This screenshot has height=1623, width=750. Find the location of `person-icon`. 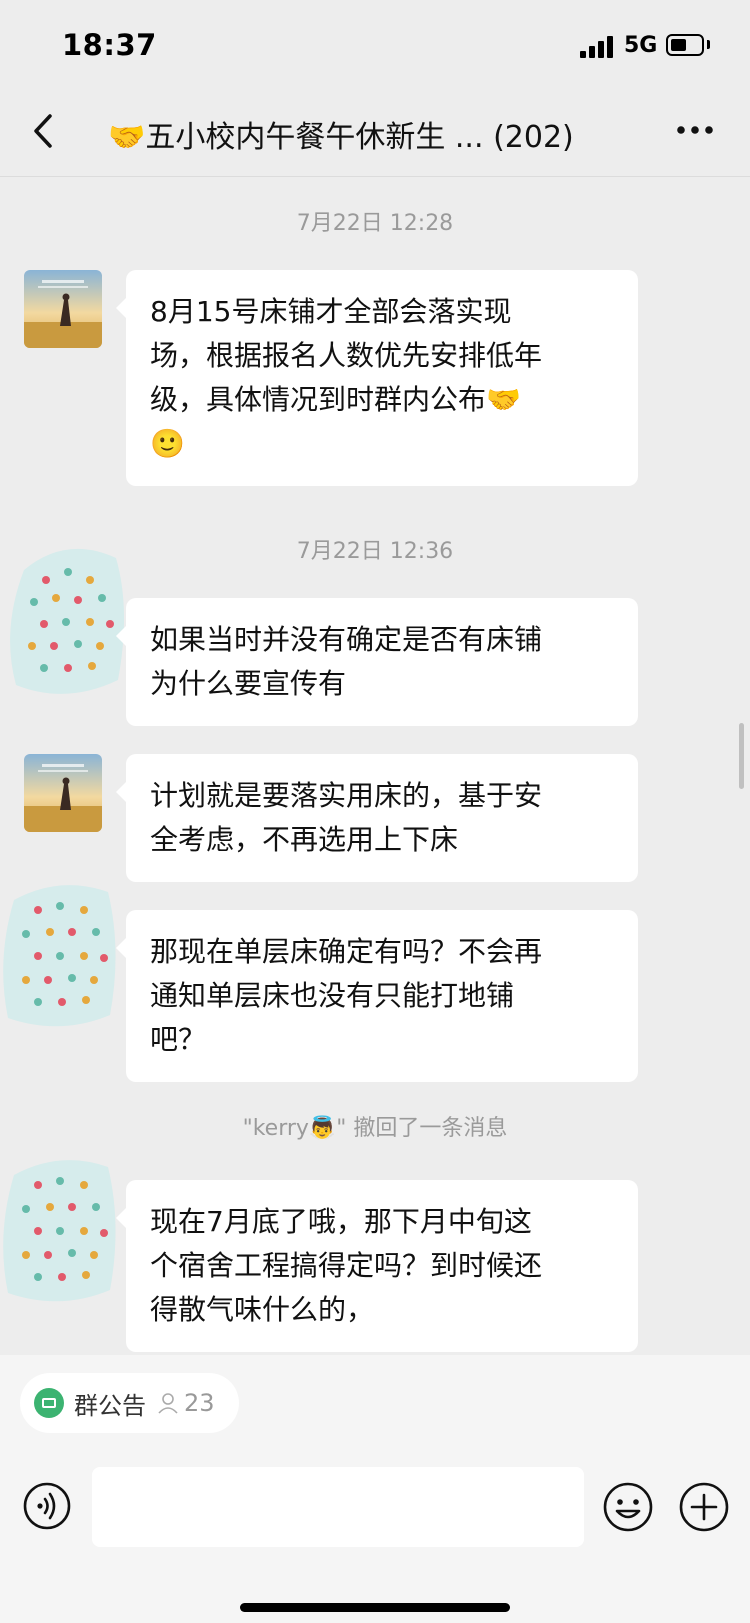

person-icon is located at coordinates (168, 1403).